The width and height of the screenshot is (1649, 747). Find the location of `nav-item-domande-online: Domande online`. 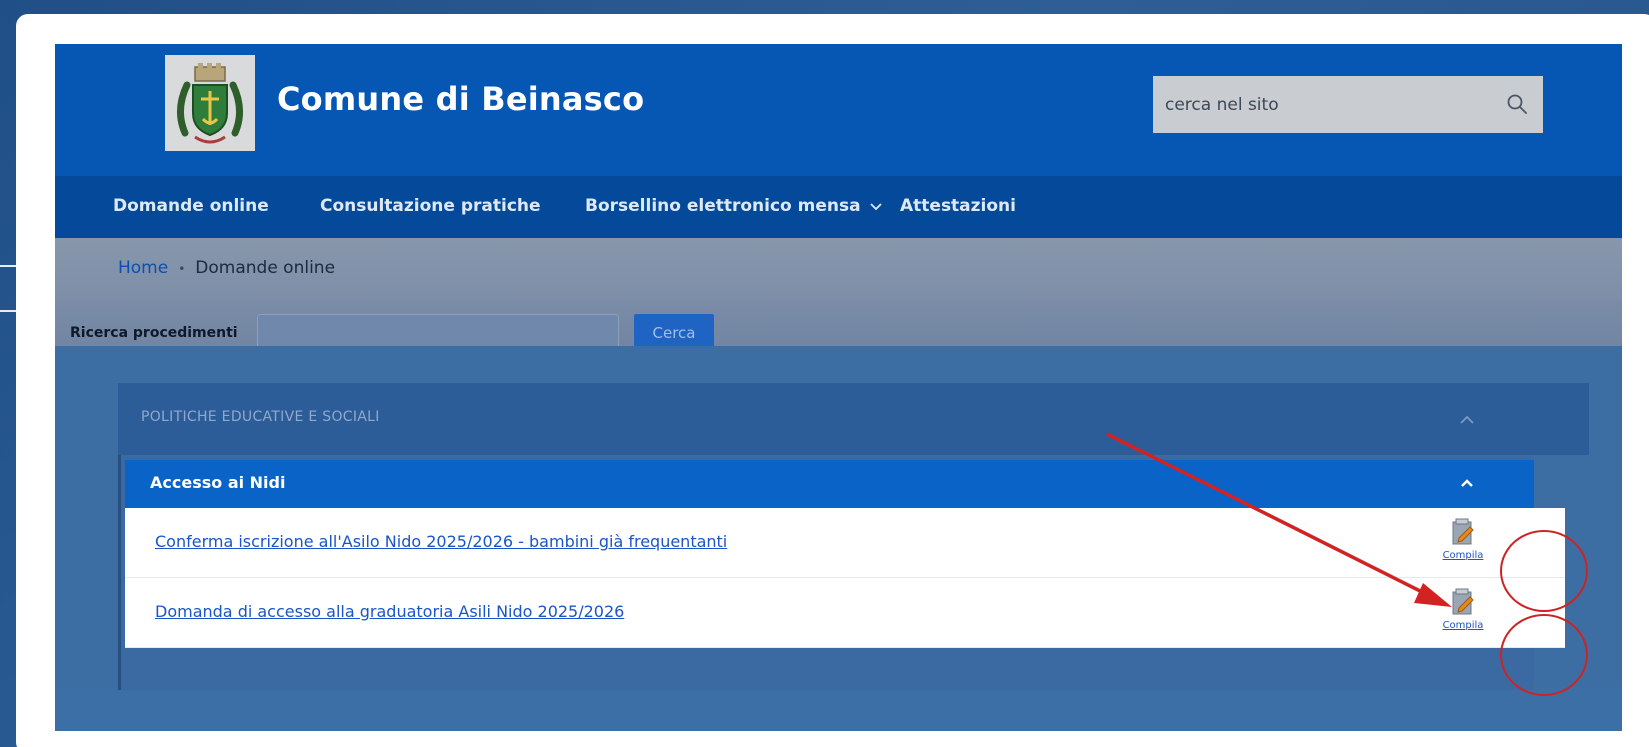

nav-item-domande-online: Domande online is located at coordinates (191, 206).